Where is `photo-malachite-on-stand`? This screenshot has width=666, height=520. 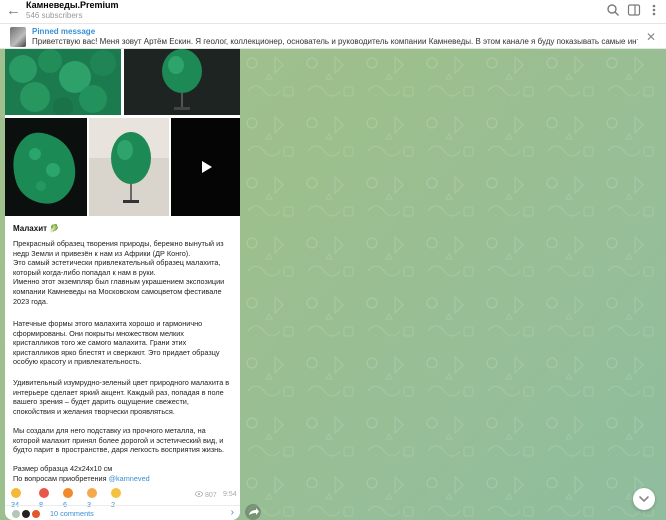 photo-malachite-on-stand is located at coordinates (182, 82).